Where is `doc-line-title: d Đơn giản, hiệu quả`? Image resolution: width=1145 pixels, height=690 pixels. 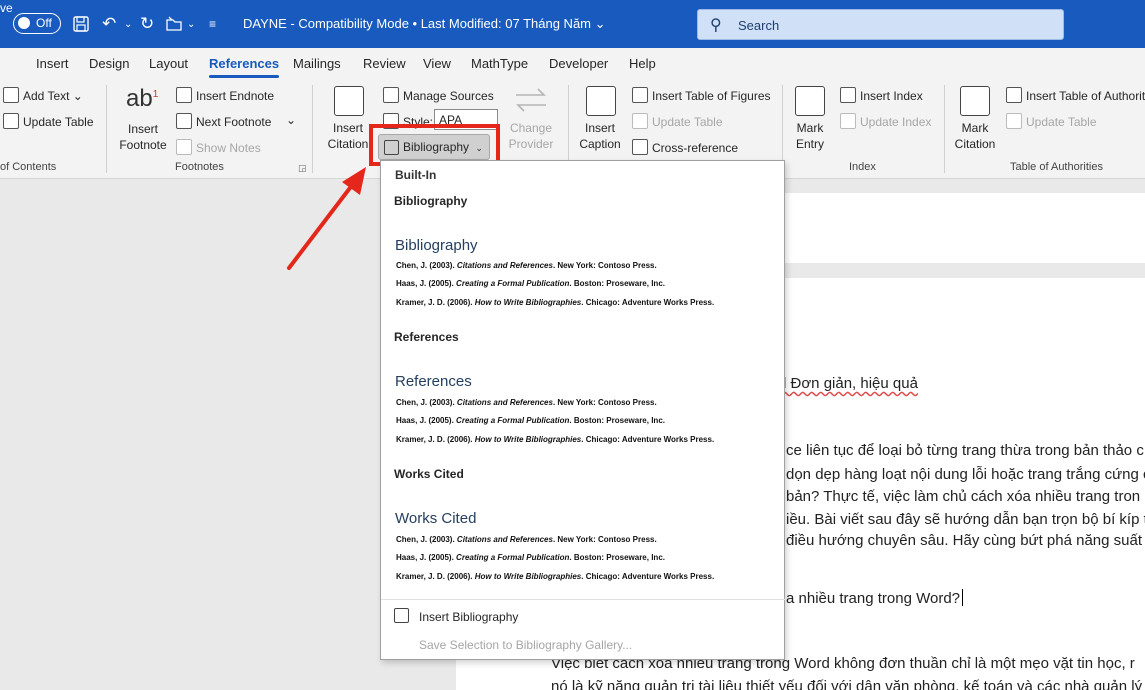 doc-line-title: d Đơn giản, hiệu quả is located at coordinates (848, 383).